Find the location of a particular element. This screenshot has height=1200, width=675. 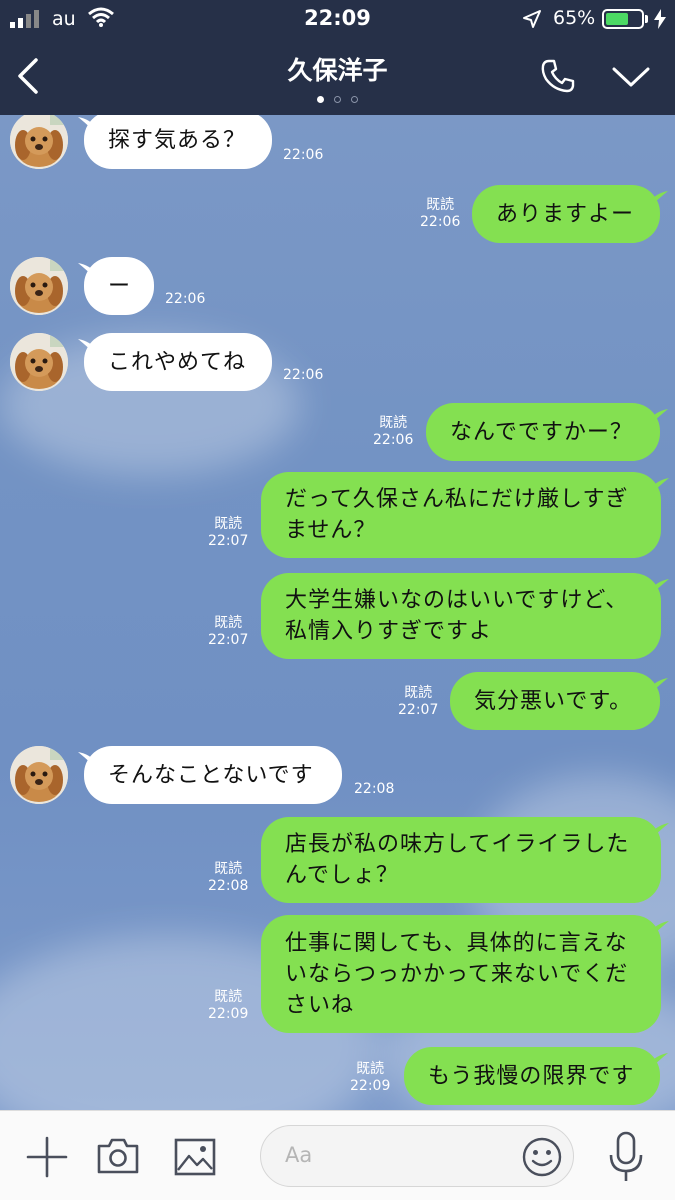

outgoing-message: なんでですかー？ is located at coordinates (543, 432).